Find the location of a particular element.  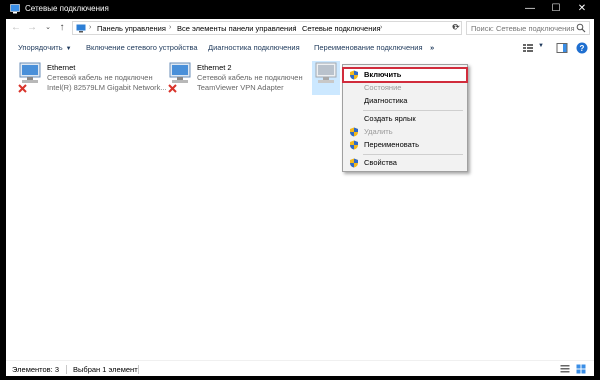

close-button: ✕ is located at coordinates (582, 9).